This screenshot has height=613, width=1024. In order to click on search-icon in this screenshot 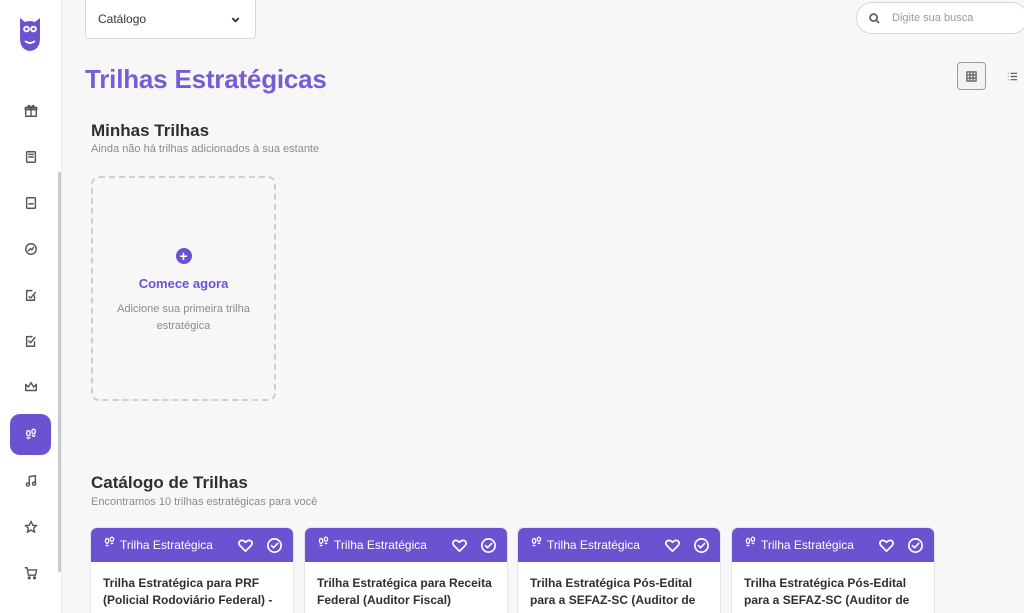, I will do `click(874, 18)`.